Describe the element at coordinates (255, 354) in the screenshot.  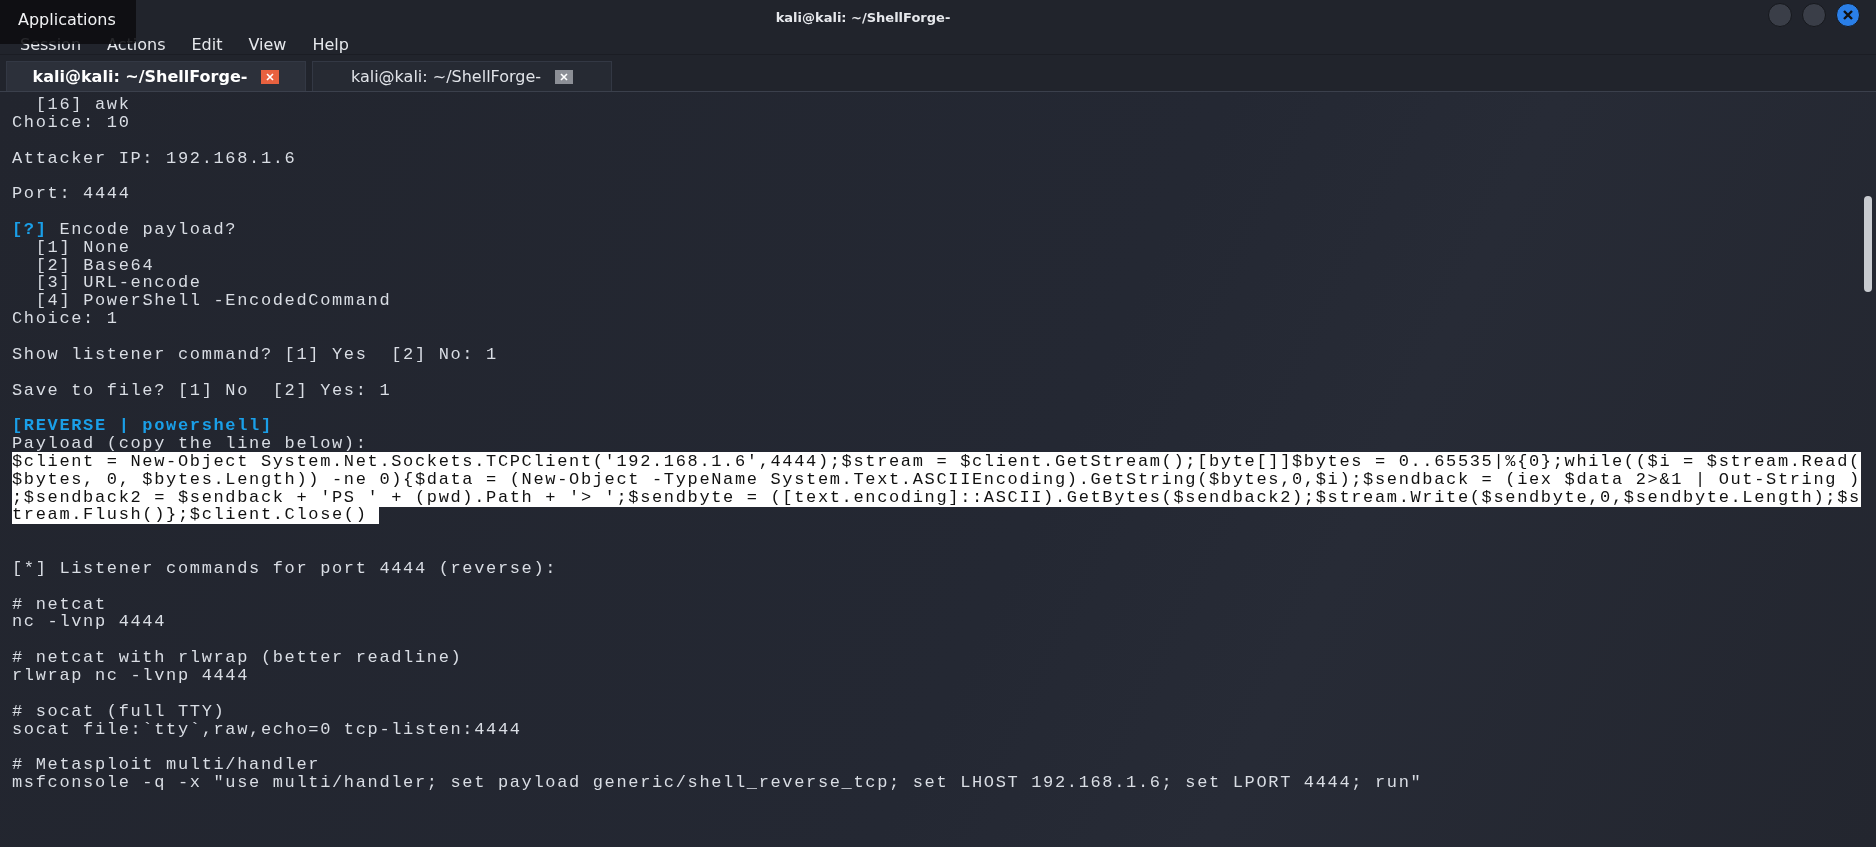
I see `terminal-text: Show listener command? [1] Yes [2] No: 1` at that location.